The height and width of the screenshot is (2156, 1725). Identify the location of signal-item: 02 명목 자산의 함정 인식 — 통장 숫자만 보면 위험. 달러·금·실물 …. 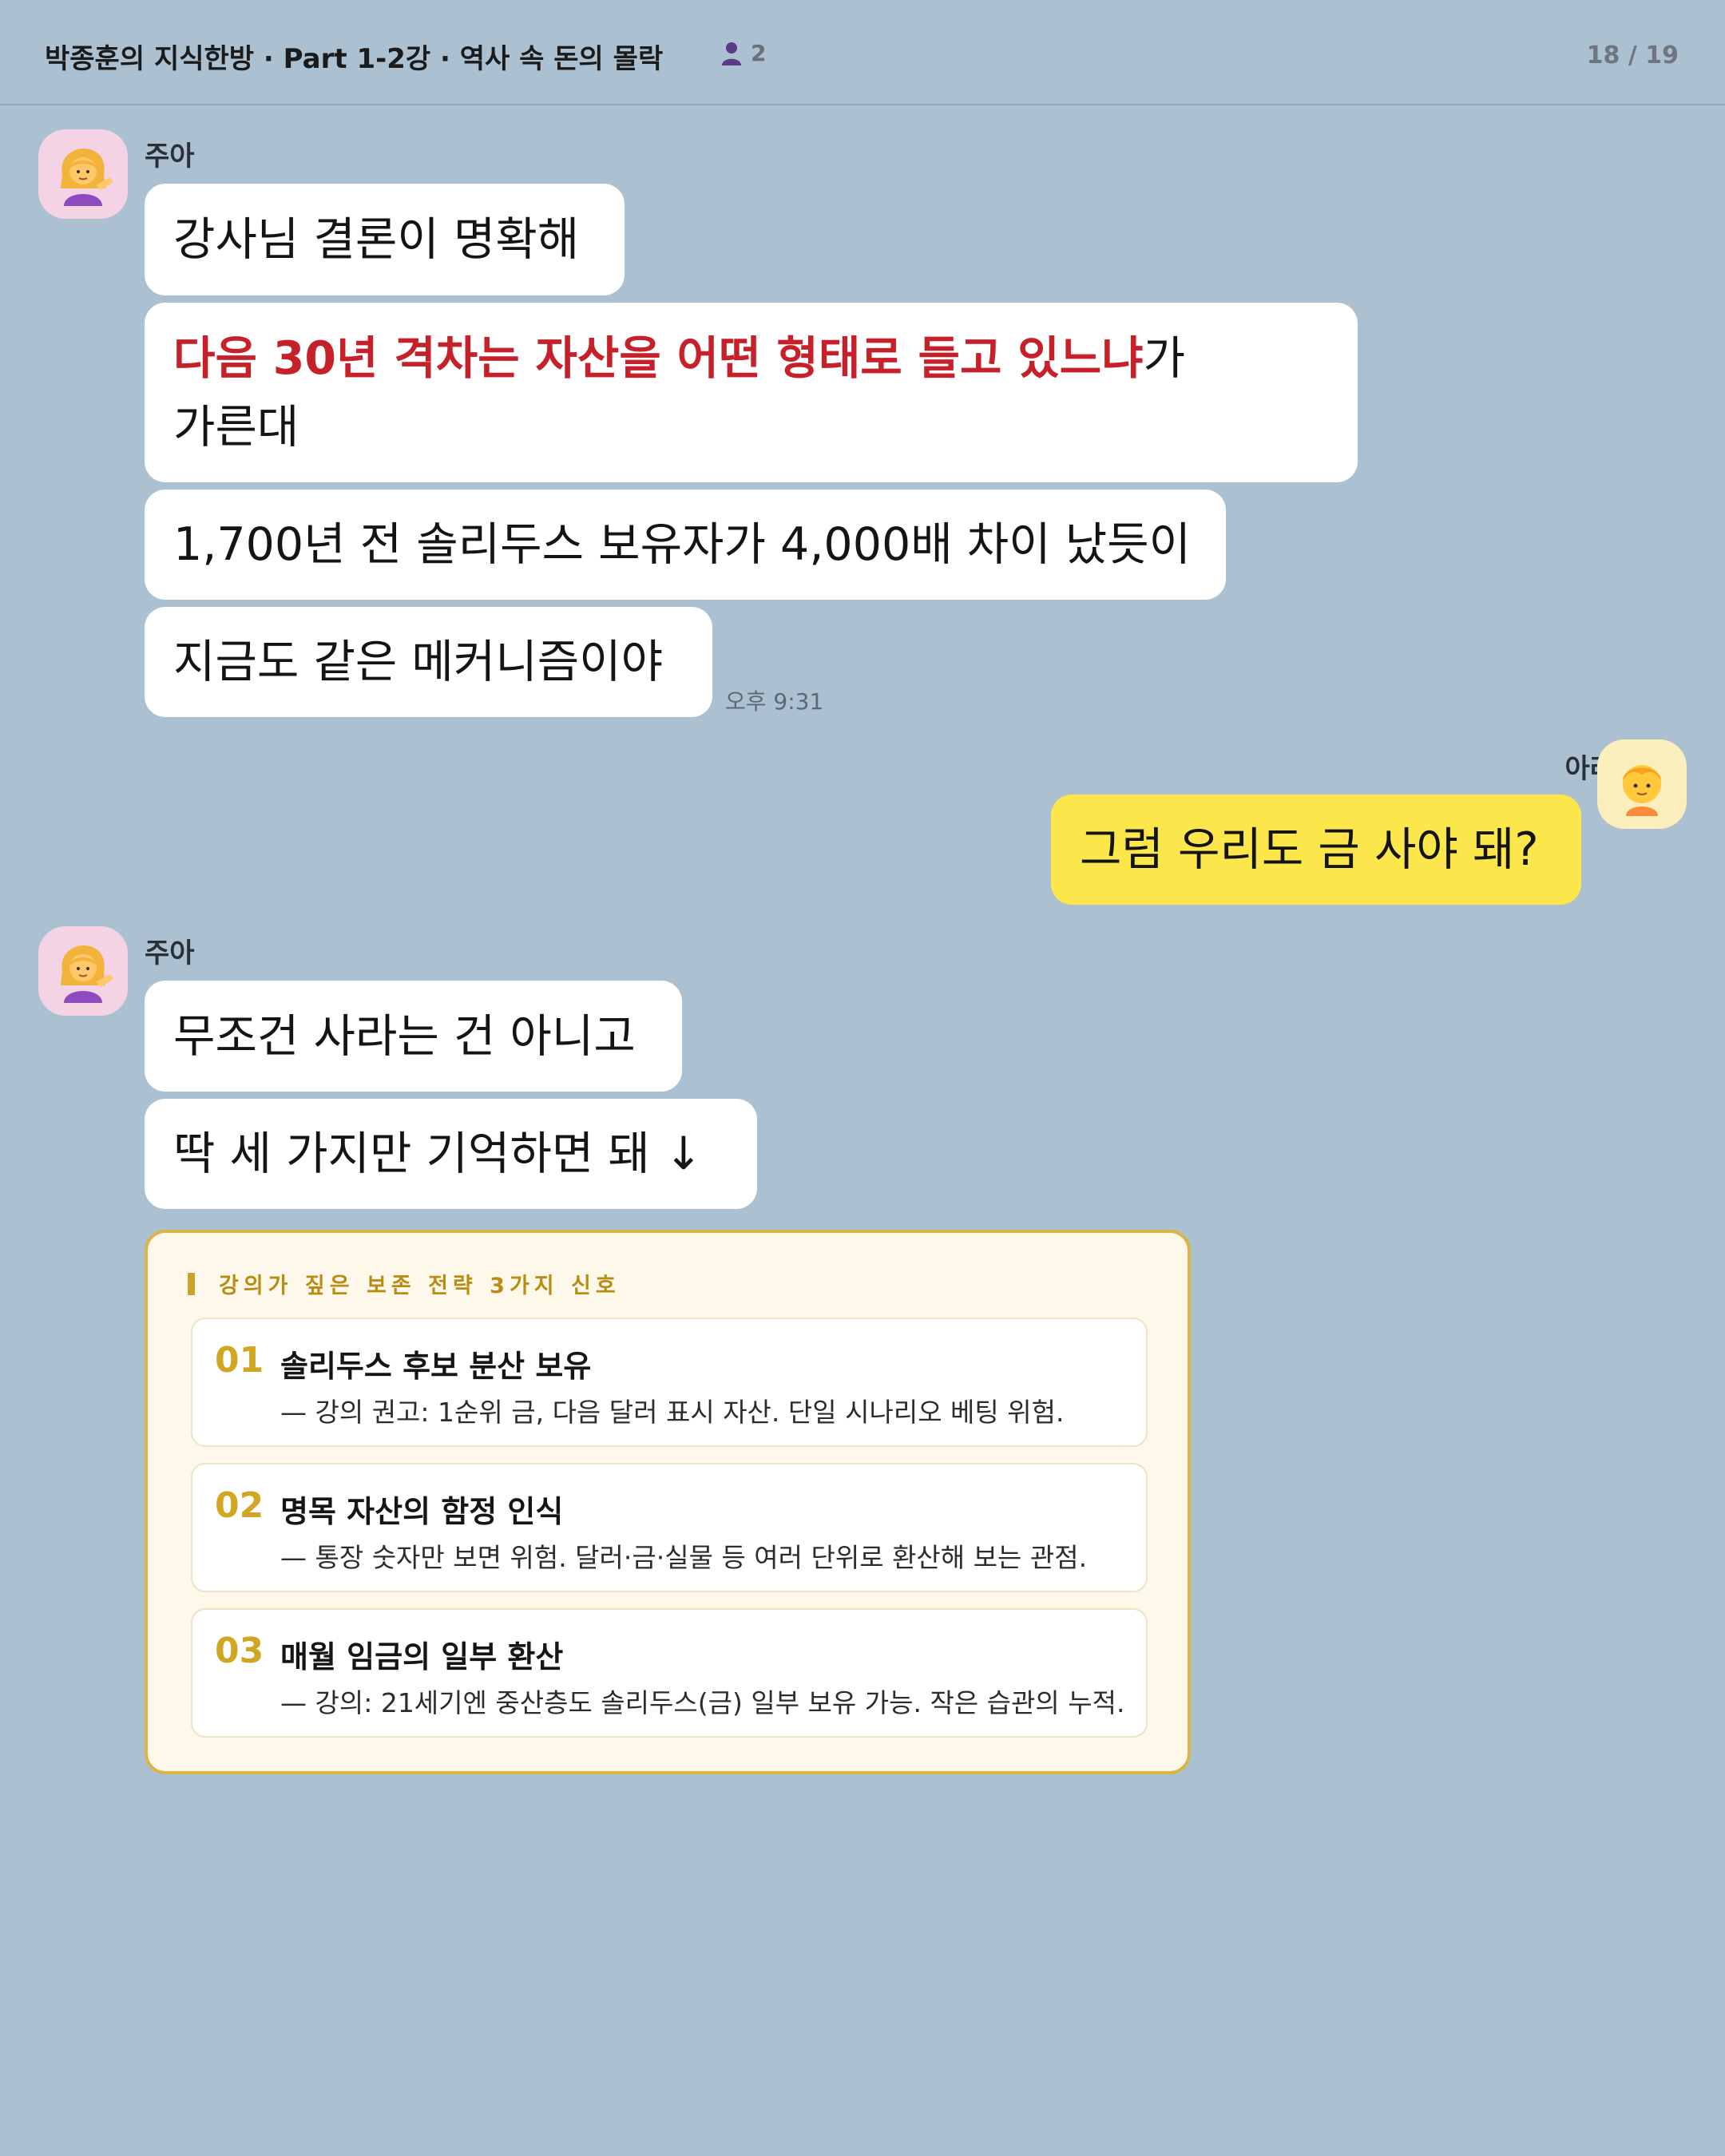
(670, 1527).